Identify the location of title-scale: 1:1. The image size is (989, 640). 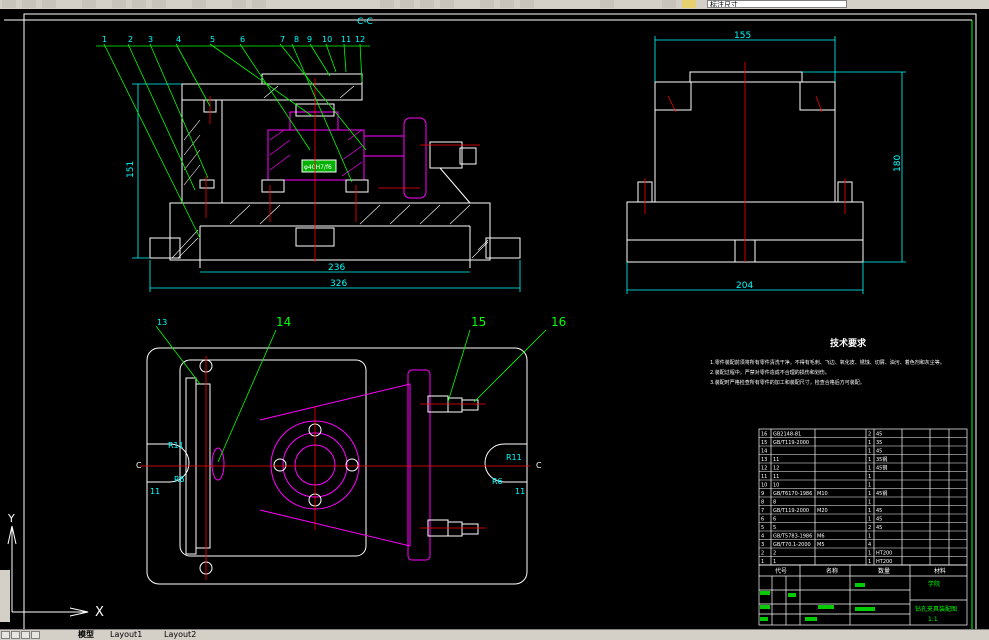
(933, 619).